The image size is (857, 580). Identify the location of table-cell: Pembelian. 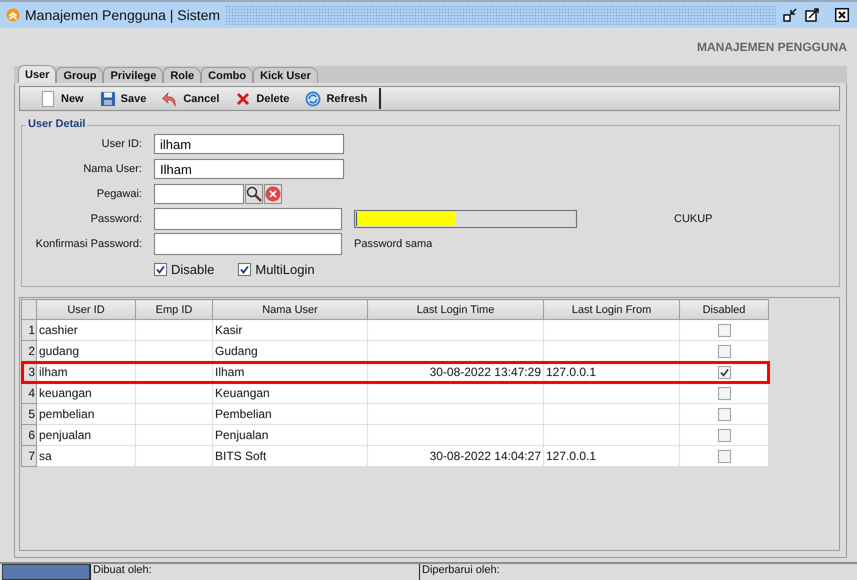
(290, 414).